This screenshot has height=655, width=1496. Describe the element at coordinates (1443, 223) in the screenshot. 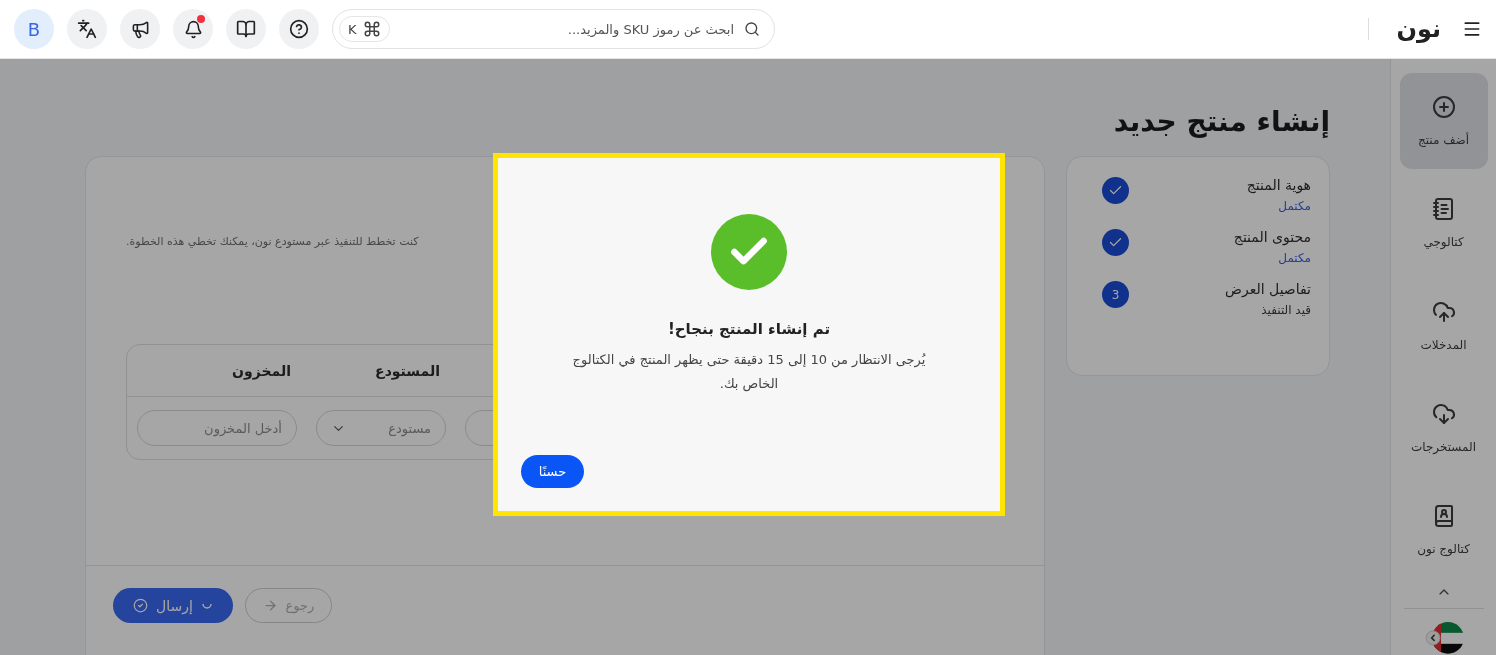

I see `sidebar-item: كتالوجي` at that location.